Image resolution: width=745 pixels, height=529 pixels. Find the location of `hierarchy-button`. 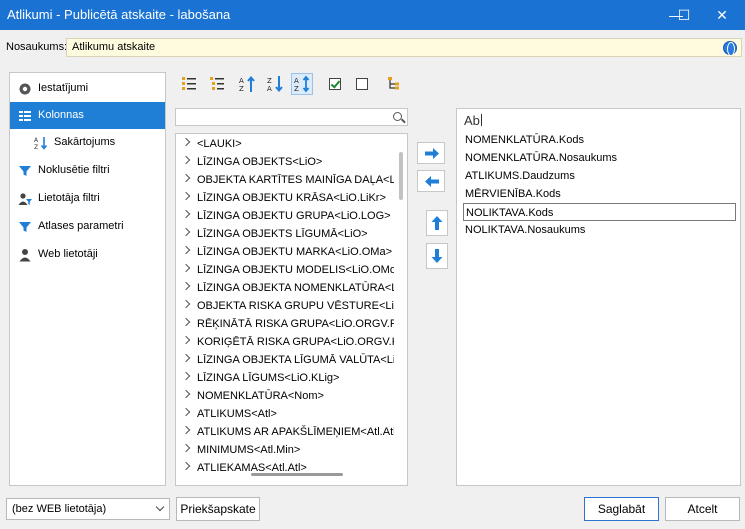

hierarchy-button is located at coordinates (394, 84).